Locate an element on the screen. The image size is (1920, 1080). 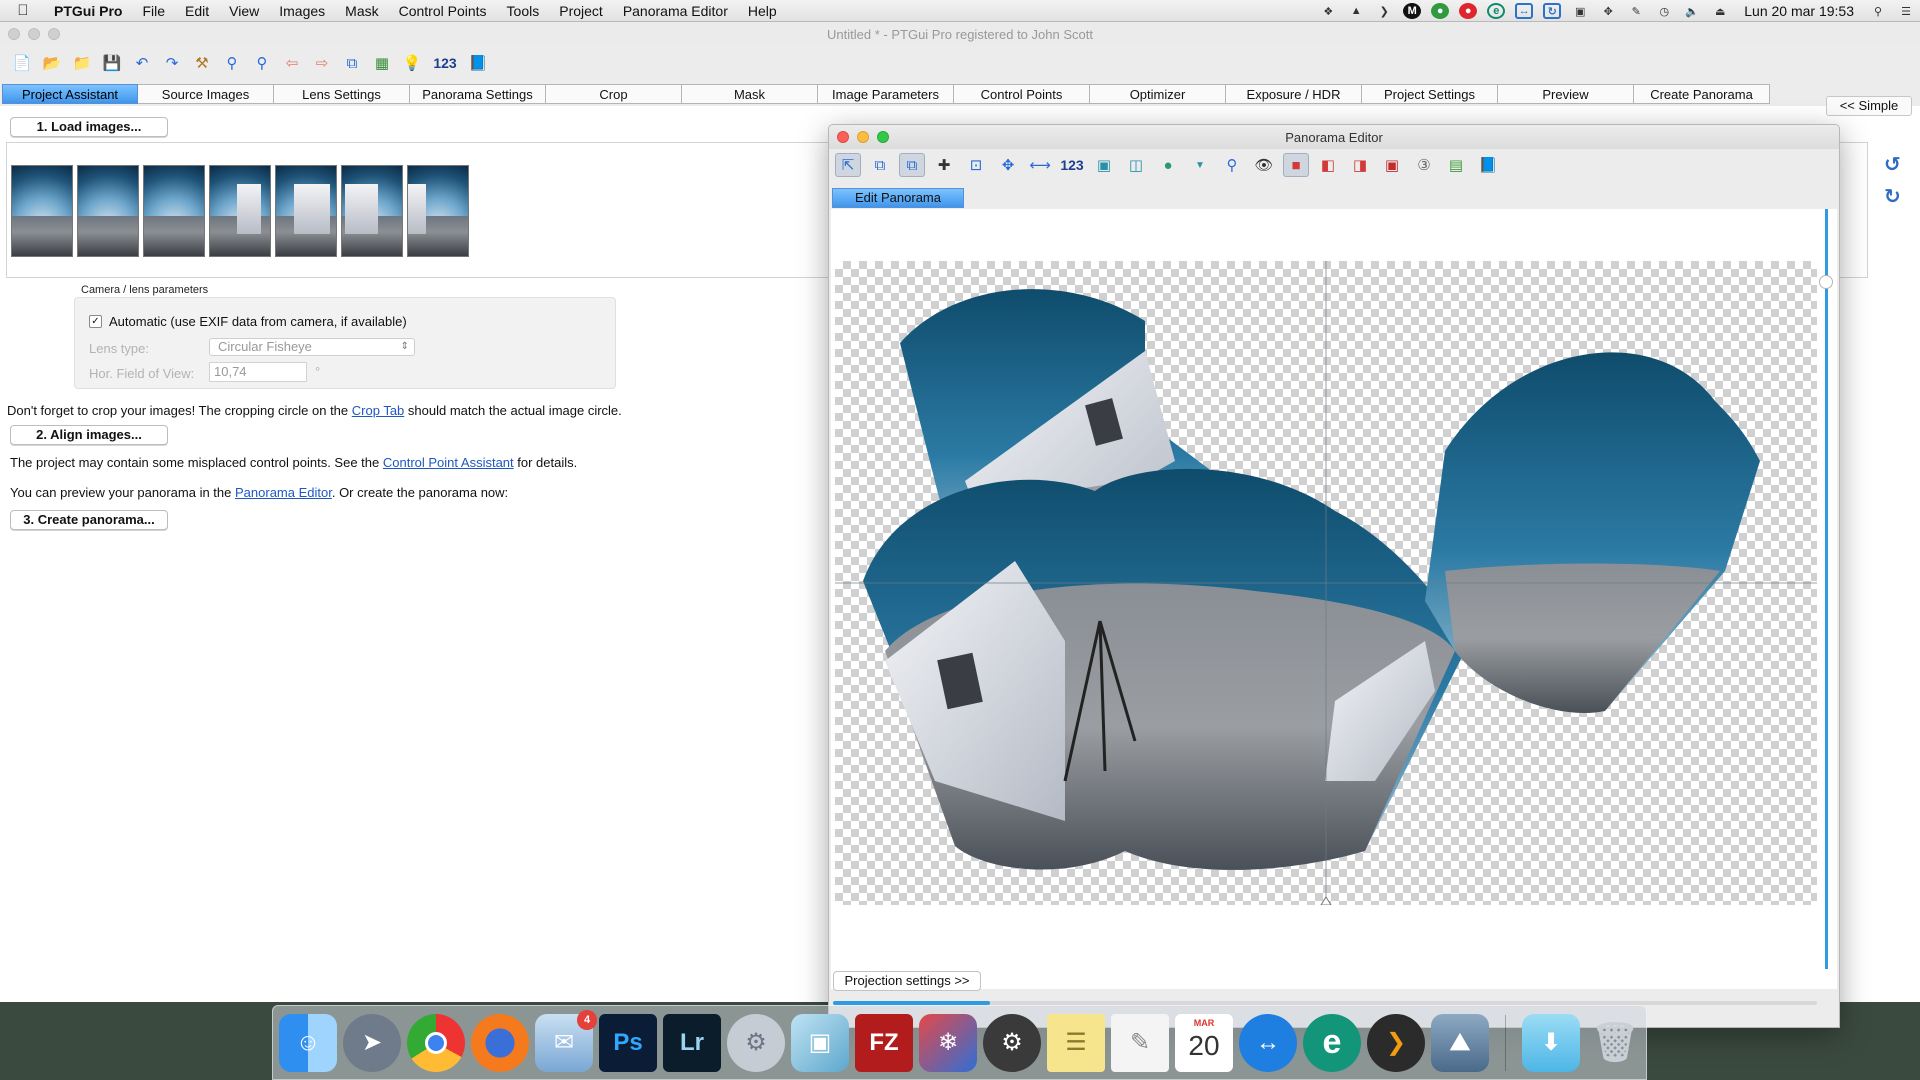
tab-image-parameters: Image Parameters is located at coordinates (886, 94).